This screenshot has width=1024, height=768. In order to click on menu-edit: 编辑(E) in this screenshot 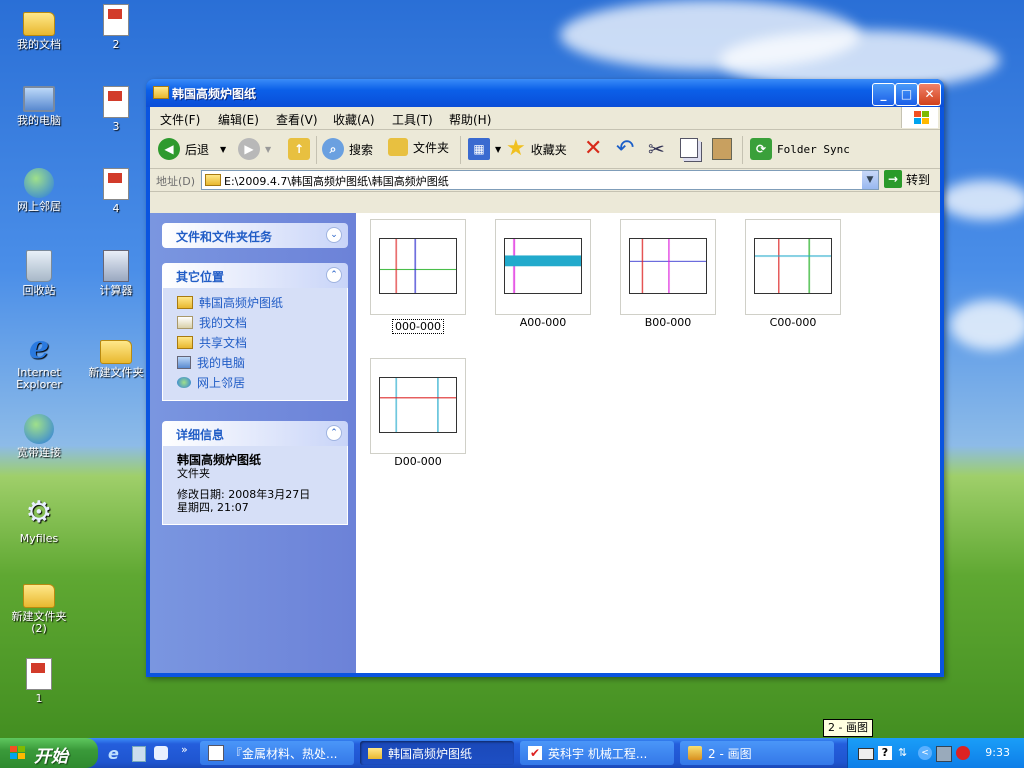, I will do `click(238, 119)`.